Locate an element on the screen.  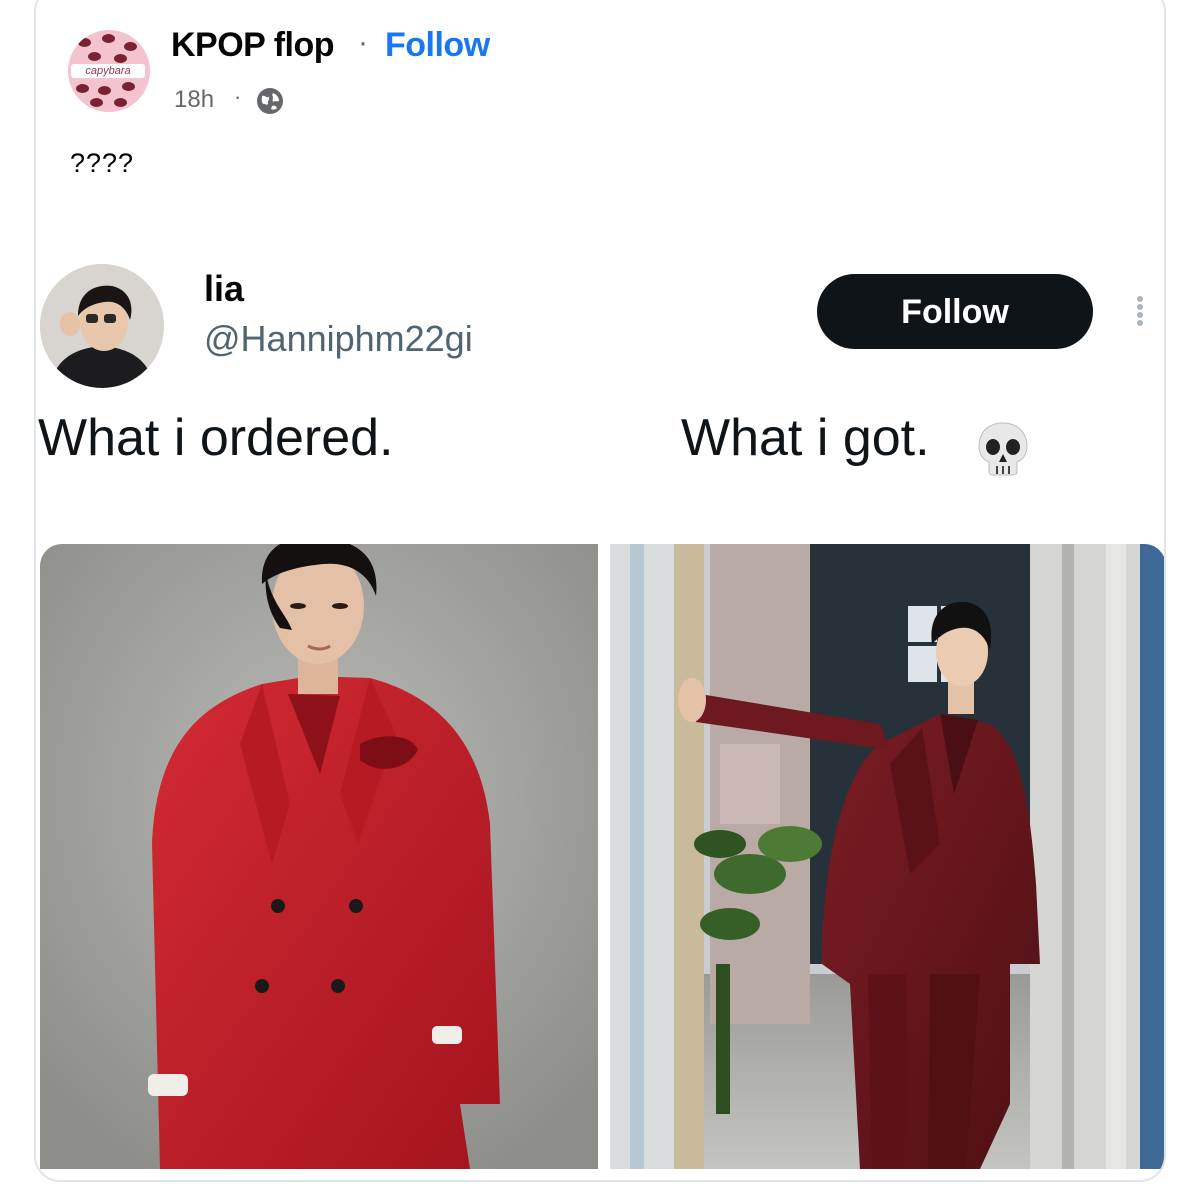
globe-icon is located at coordinates (270, 101).